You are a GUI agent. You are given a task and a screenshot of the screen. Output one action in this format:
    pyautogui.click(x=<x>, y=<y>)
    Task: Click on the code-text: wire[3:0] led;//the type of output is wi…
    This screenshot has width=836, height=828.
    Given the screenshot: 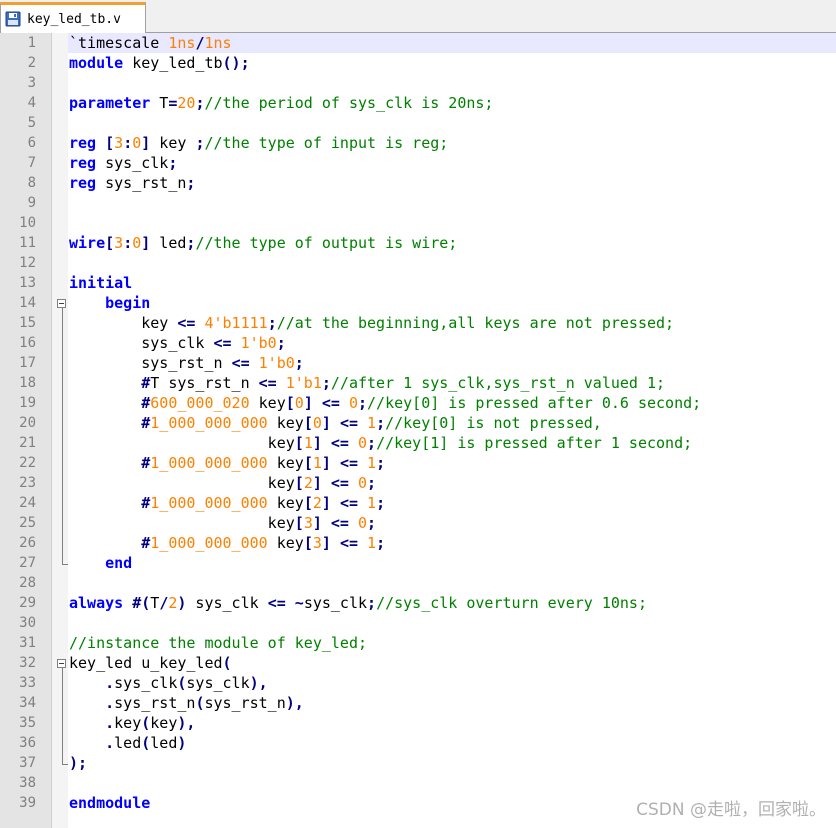 What is the action you would take?
    pyautogui.click(x=452, y=243)
    